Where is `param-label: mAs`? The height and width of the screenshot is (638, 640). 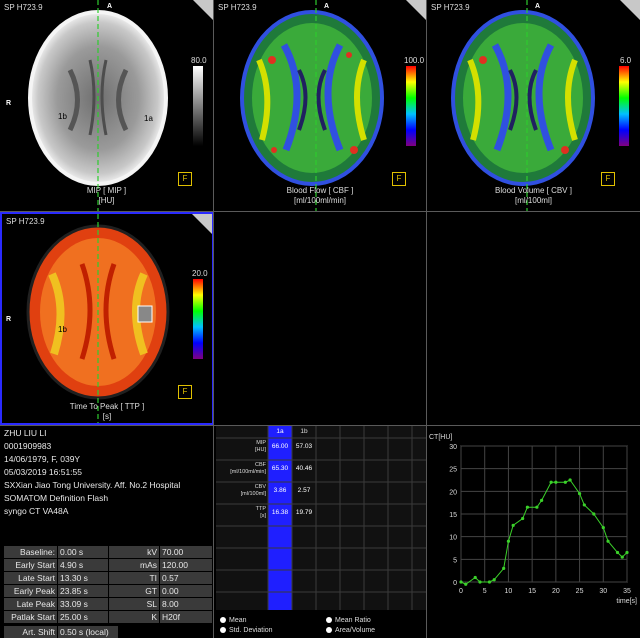 param-label: mAs is located at coordinates (134, 565).